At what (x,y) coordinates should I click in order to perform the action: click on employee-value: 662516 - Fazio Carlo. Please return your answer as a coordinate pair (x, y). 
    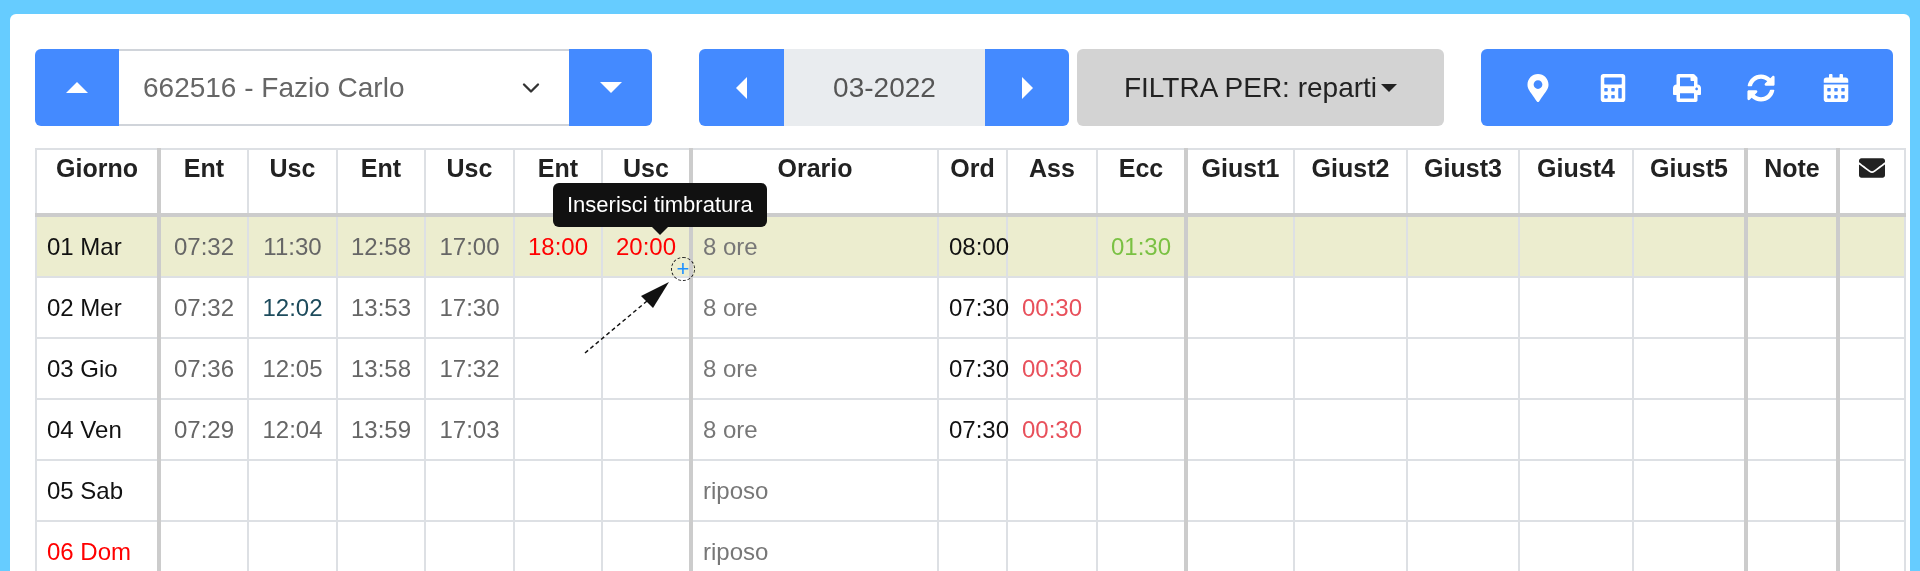
    Looking at the image, I should click on (274, 87).